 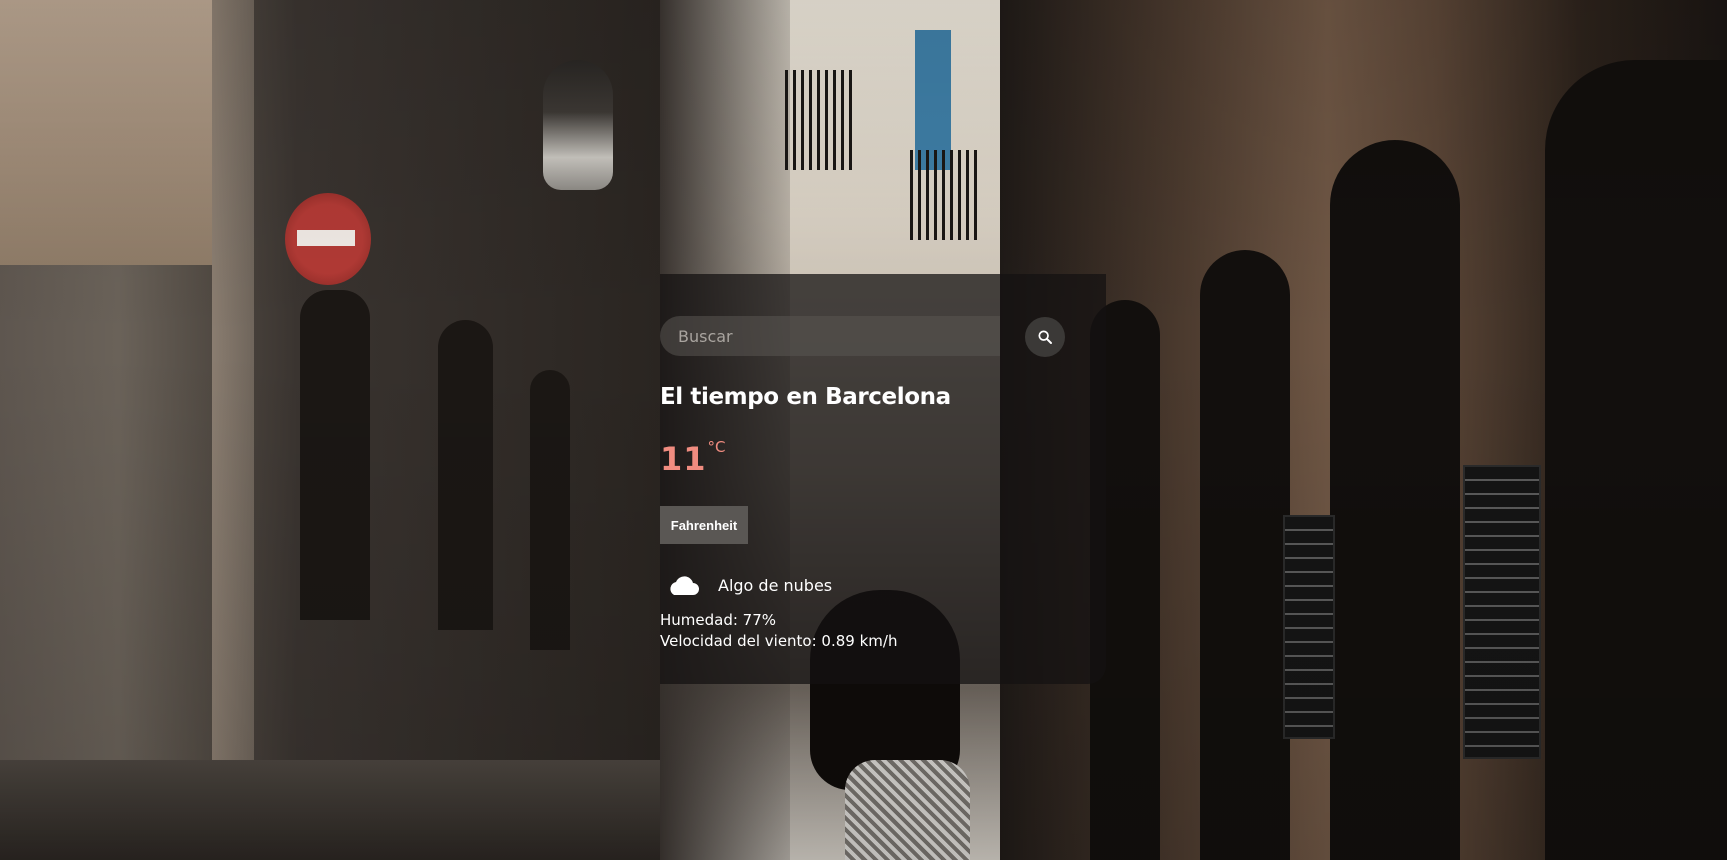 I want to click on temperature-value: 11, so click(x=683, y=459).